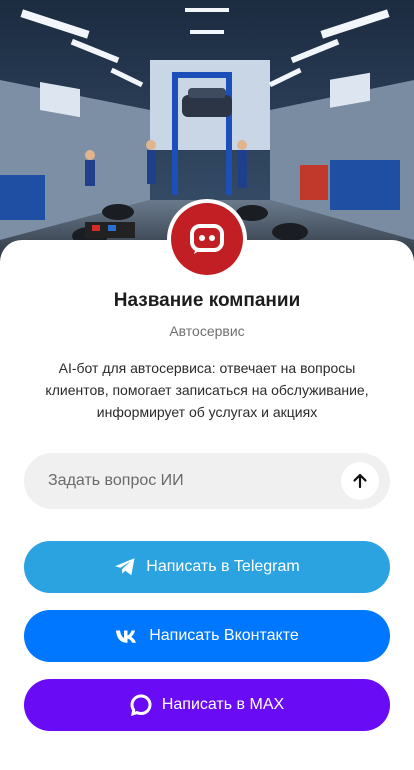 Image resolution: width=414 pixels, height=770 pixels. I want to click on company-avatar, so click(207, 239).